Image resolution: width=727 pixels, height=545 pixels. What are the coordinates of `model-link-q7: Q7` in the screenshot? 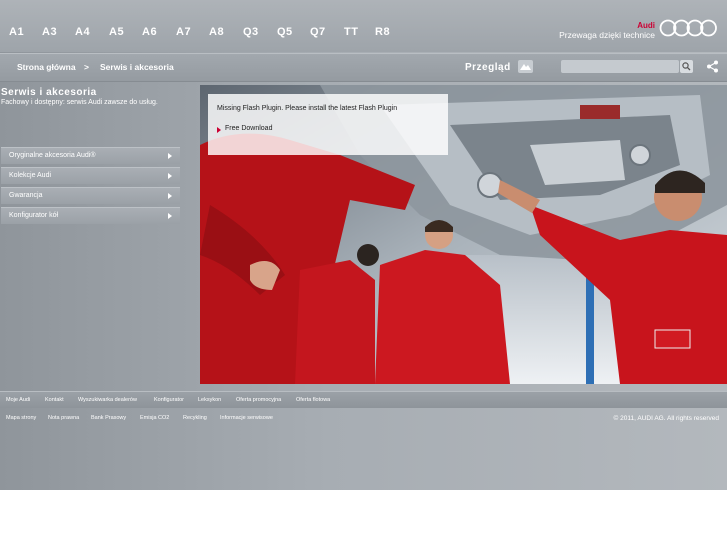 It's located at (318, 32).